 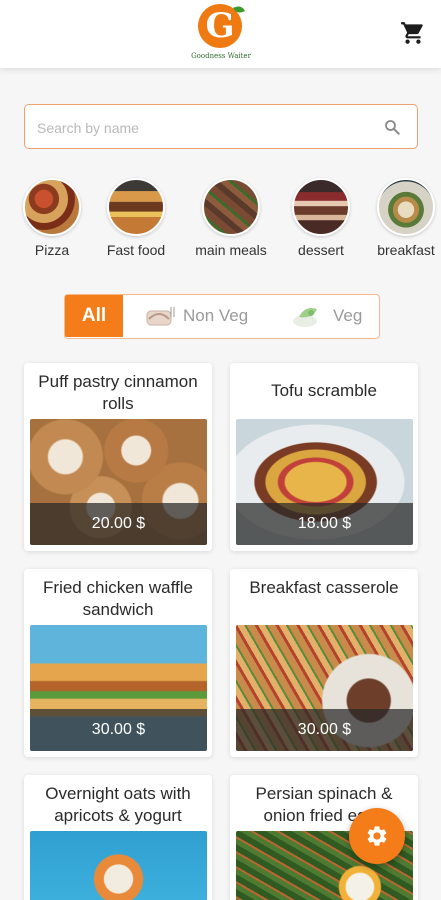 I want to click on filter-veg-label: Veg, so click(x=348, y=315).